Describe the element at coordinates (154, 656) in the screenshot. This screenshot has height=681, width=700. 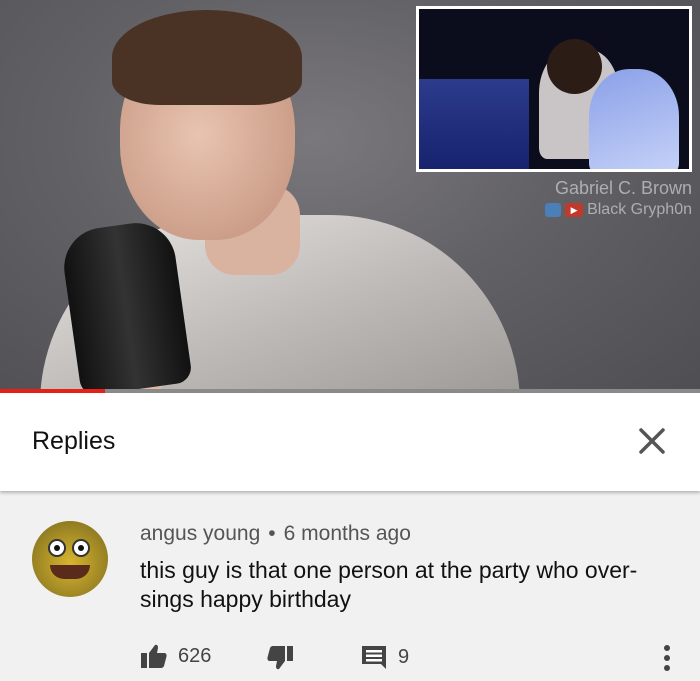
I see `thumbs-up-icon` at that location.